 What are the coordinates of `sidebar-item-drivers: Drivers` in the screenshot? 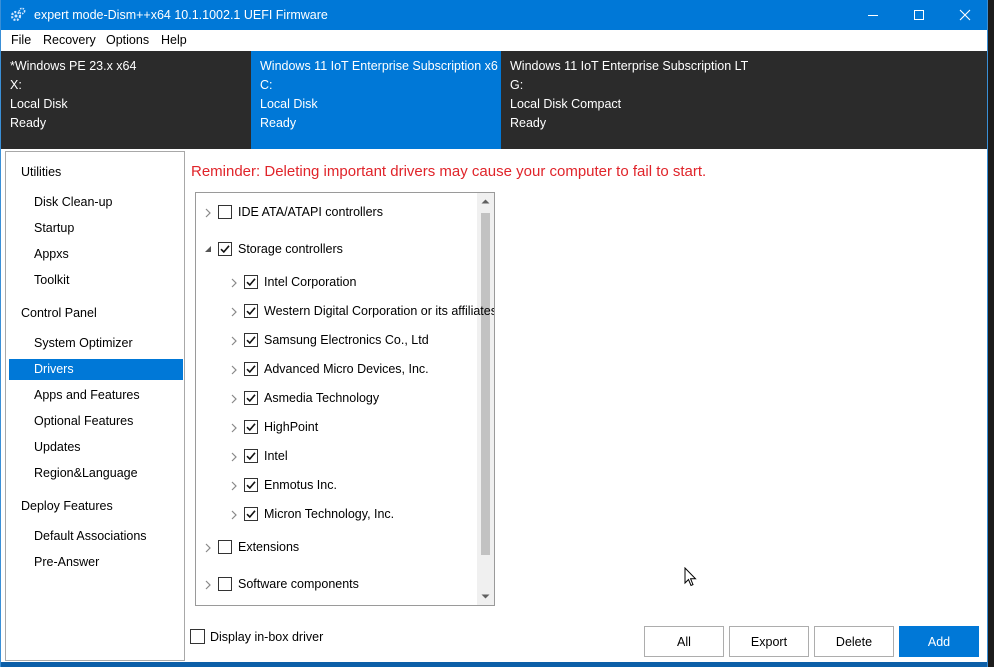 It's located at (96, 369).